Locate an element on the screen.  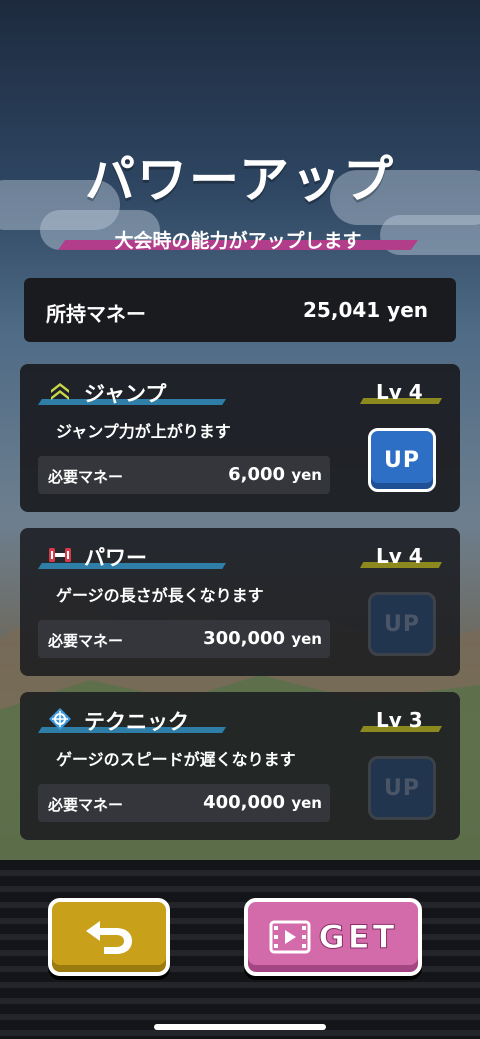
get-button: GET is located at coordinates (333, 937).